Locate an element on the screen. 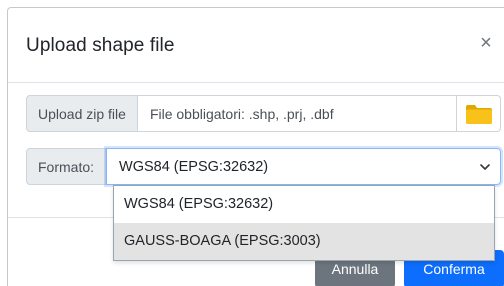 The width and height of the screenshot is (504, 286). format-group: Formato: WGS84 (EPSG:32632) is located at coordinates (263, 166).